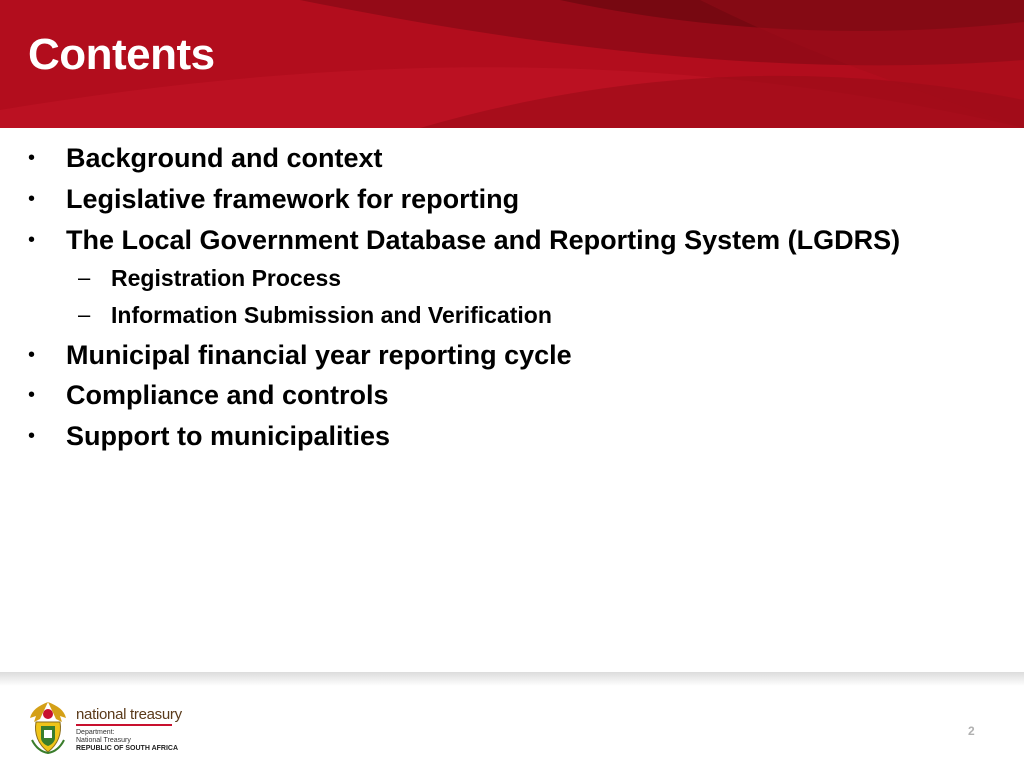 The image size is (1024, 768). What do you see at coordinates (971, 731) in the screenshot?
I see `page-number: 2` at bounding box center [971, 731].